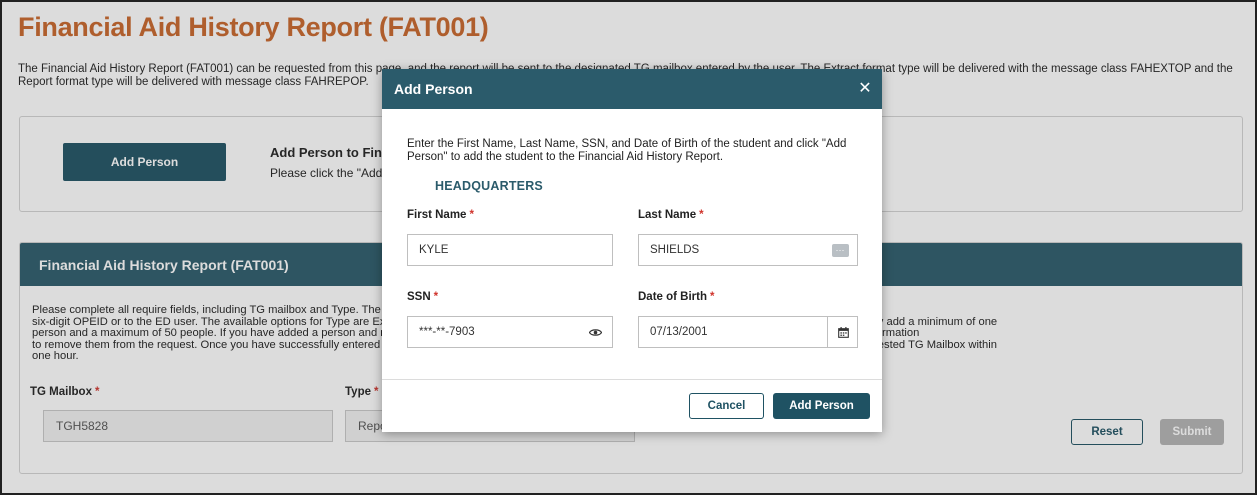  What do you see at coordinates (748, 250) in the screenshot?
I see `last-name-input: SHIELDS` at bounding box center [748, 250].